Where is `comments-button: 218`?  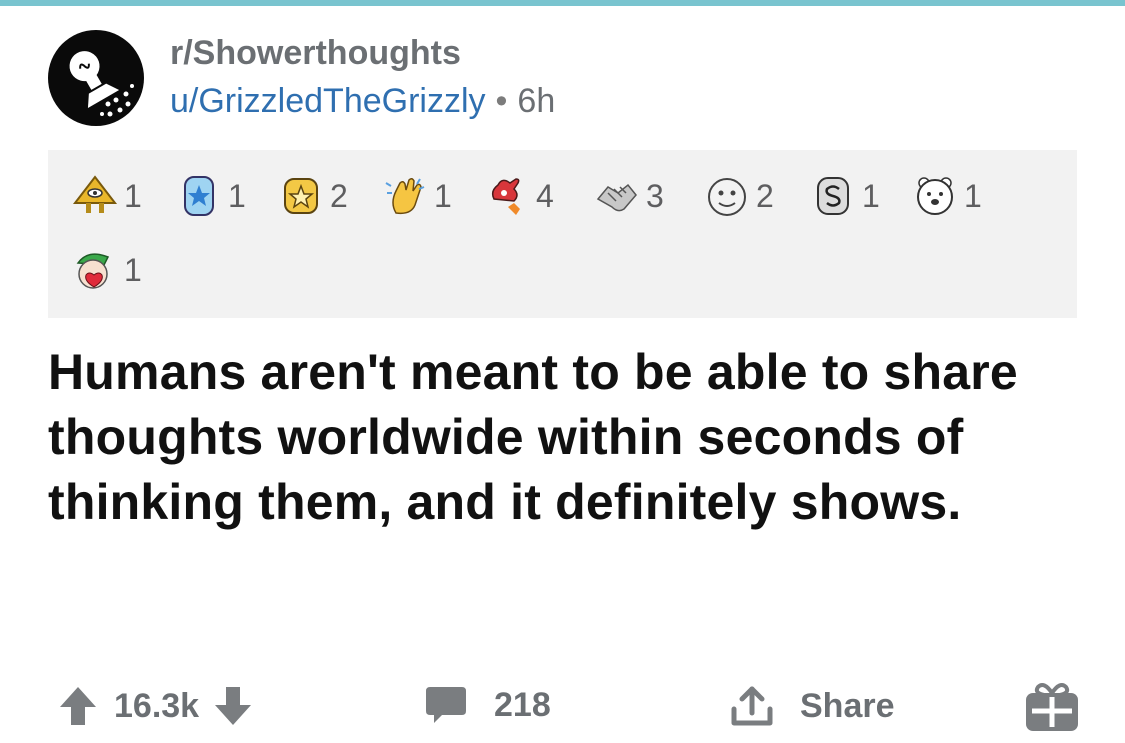
comments-button: 218 is located at coordinates (487, 705).